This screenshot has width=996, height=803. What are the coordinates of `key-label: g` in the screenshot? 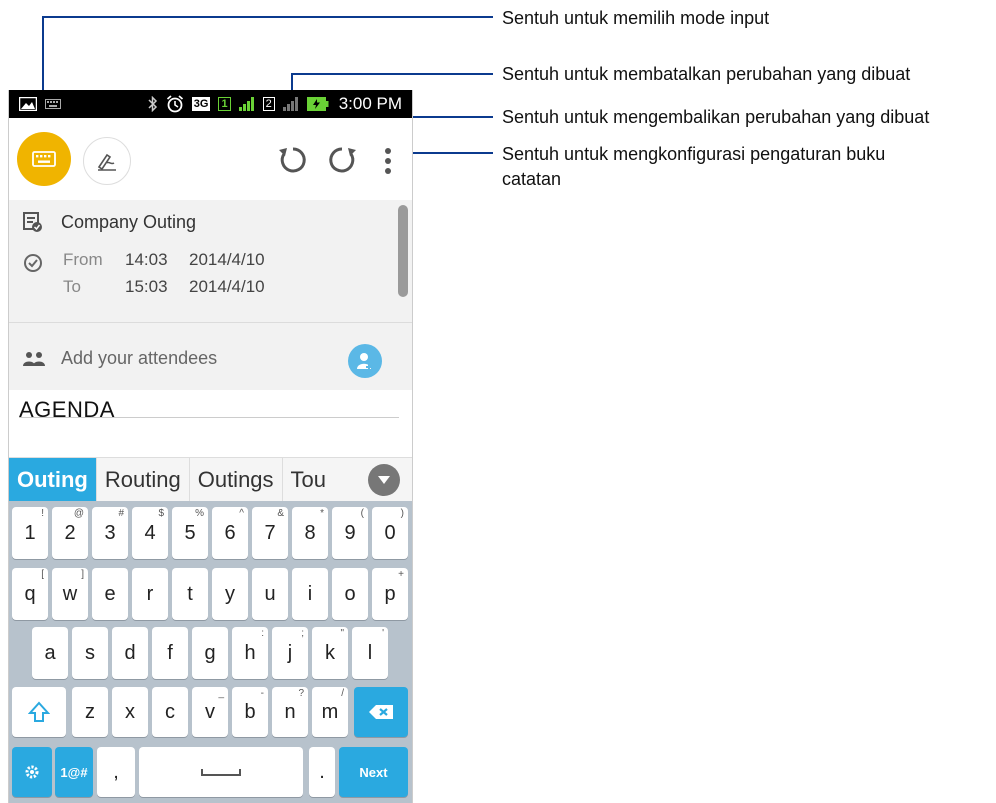 It's located at (210, 652).